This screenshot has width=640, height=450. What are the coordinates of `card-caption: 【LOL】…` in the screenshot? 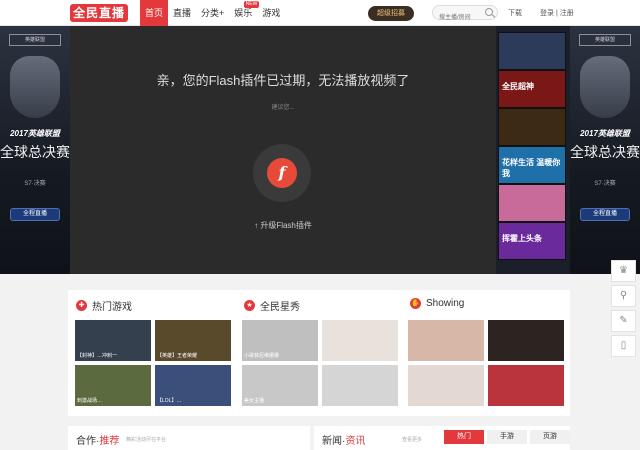 It's located at (169, 401).